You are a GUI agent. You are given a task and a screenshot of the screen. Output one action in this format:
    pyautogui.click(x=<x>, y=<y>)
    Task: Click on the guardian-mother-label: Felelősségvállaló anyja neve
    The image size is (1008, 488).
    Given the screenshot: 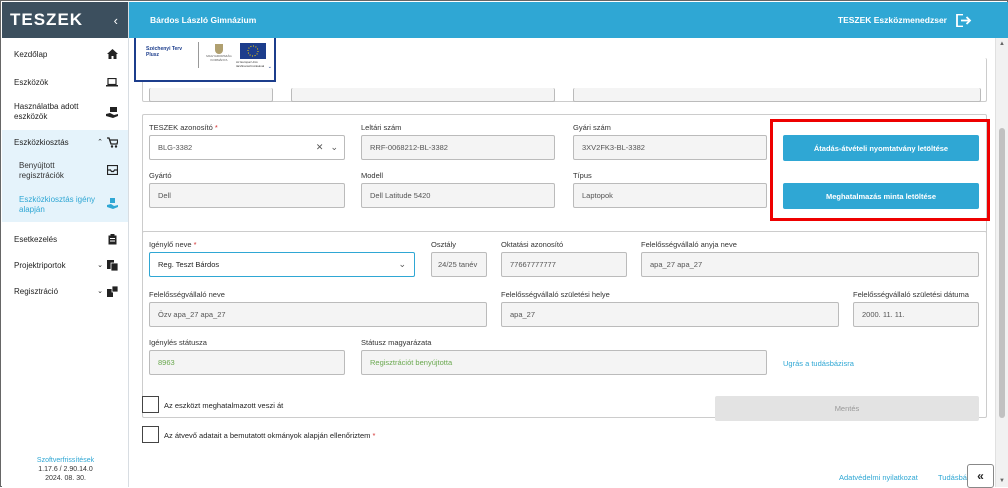 What is the action you would take?
    pyautogui.click(x=689, y=244)
    